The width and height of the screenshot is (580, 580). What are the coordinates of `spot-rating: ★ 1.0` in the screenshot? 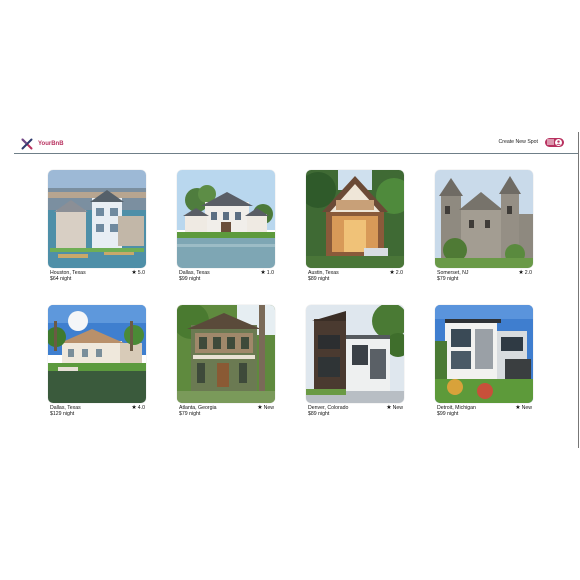 It's located at (267, 273).